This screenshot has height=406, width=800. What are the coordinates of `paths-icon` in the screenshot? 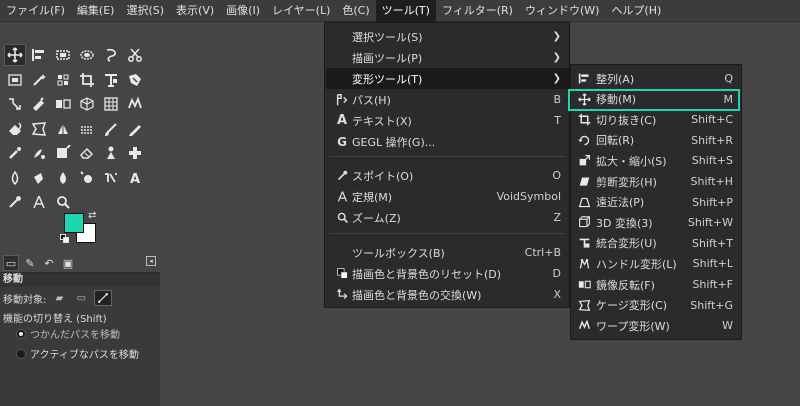 It's located at (15, 104).